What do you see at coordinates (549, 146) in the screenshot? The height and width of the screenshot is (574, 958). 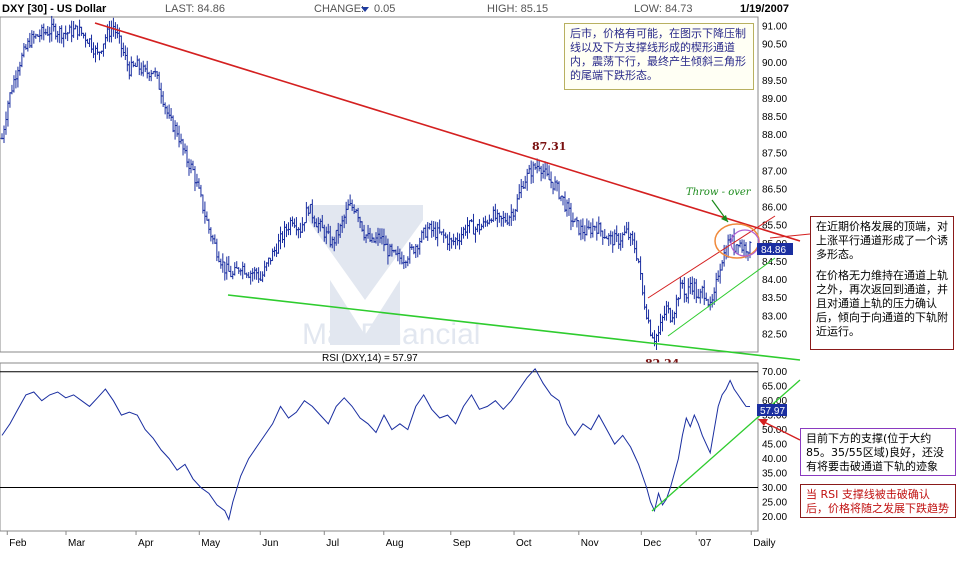 I see `peak-label: 87.31` at bounding box center [549, 146].